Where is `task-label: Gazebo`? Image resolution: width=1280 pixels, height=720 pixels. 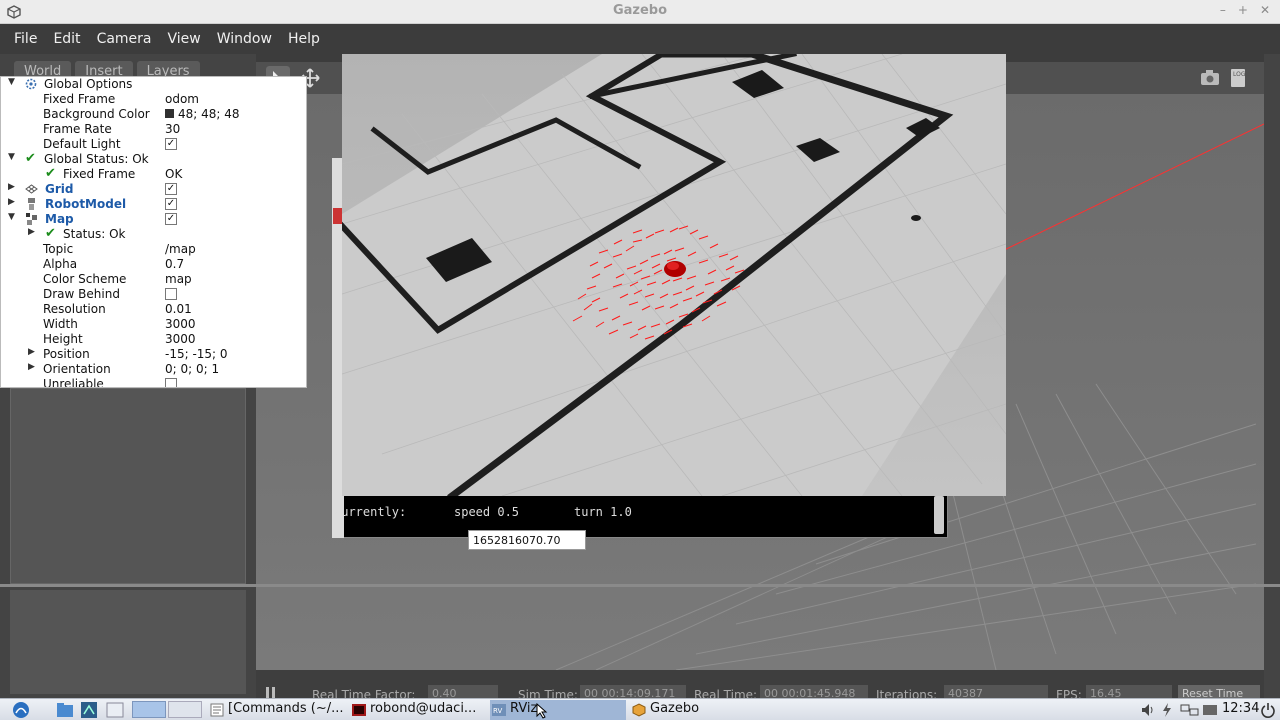
task-label: Gazebo is located at coordinates (675, 708).